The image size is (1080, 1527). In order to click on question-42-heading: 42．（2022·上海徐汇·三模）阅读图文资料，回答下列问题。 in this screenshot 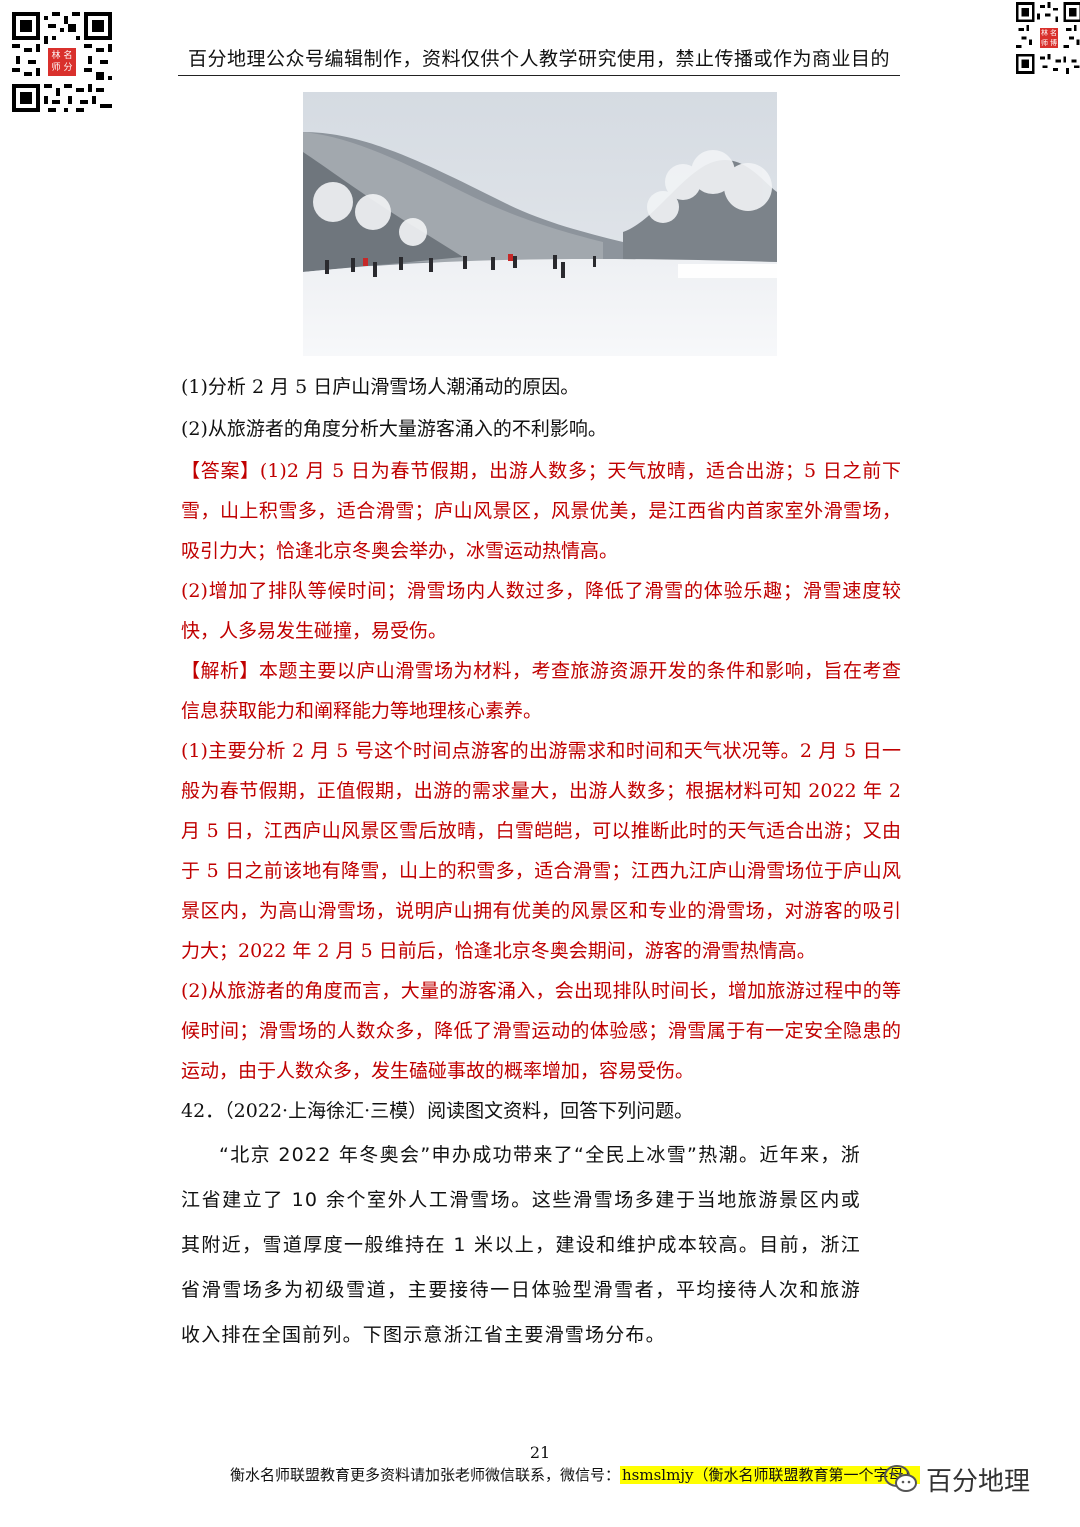, I will do `click(437, 1111)`.